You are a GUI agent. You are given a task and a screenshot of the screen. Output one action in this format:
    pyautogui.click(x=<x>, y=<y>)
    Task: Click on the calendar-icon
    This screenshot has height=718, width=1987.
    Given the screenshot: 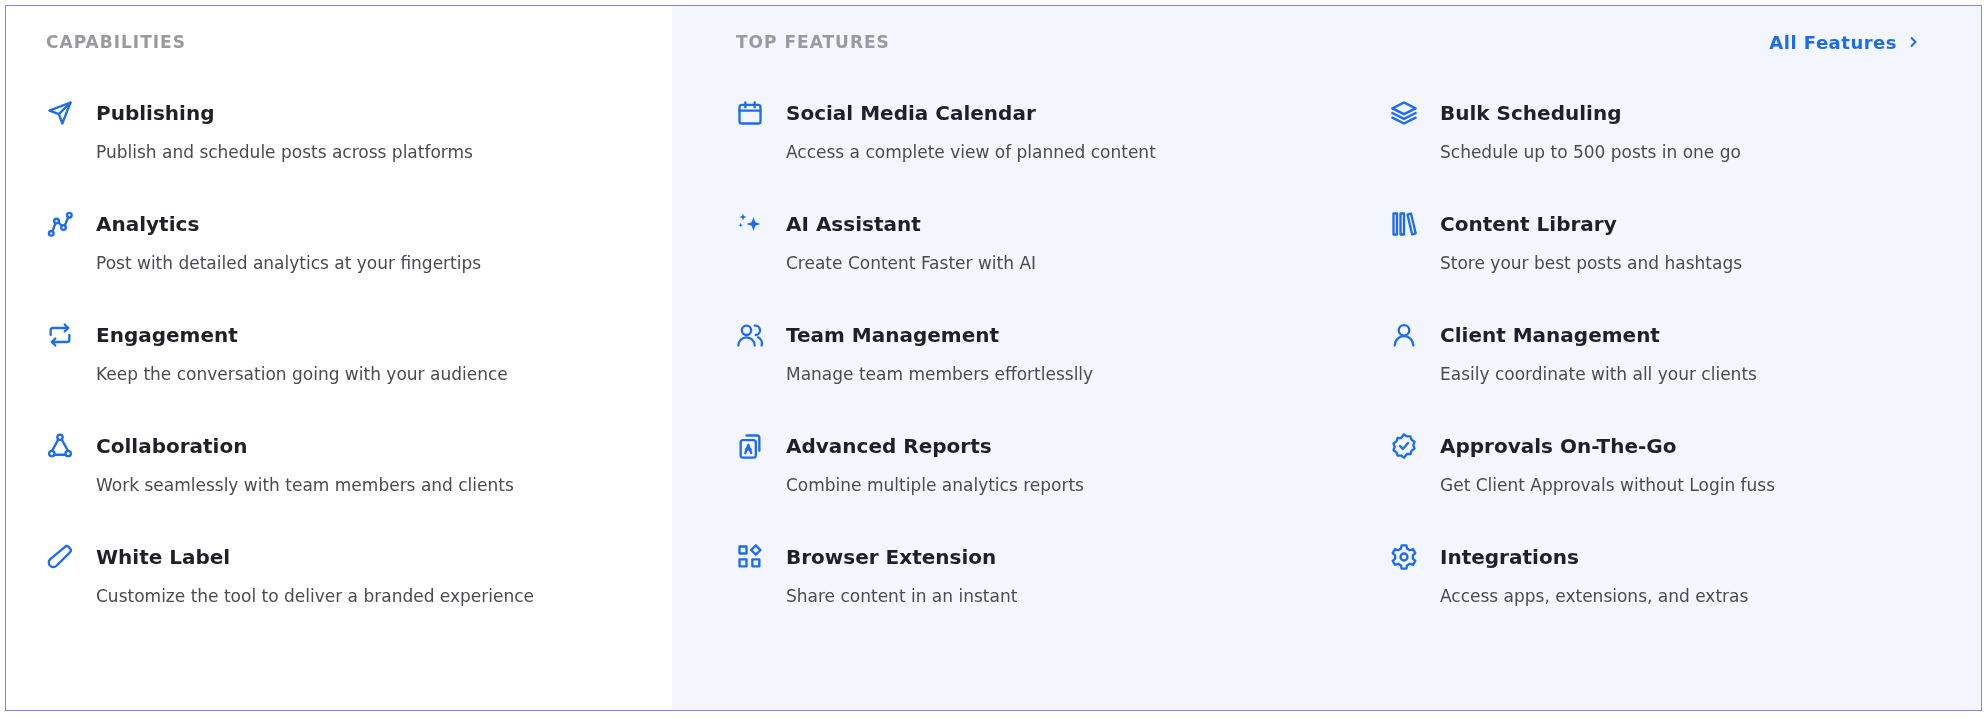 What is the action you would take?
    pyautogui.click(x=750, y=113)
    